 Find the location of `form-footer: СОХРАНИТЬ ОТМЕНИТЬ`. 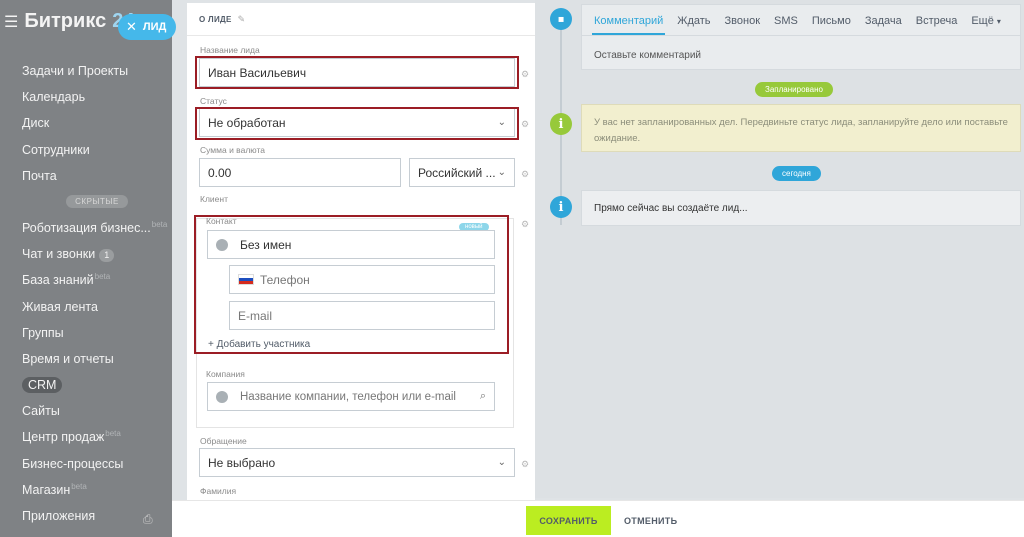

form-footer: СОХРАНИТЬ ОТМЕНИТЬ is located at coordinates (598, 518).